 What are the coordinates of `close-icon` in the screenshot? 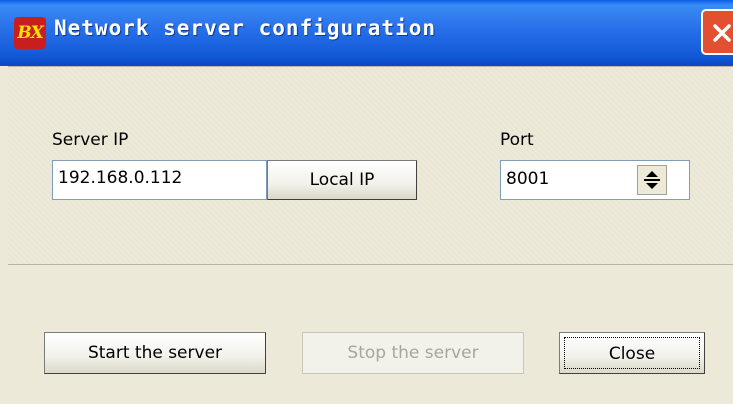 It's located at (722, 33).